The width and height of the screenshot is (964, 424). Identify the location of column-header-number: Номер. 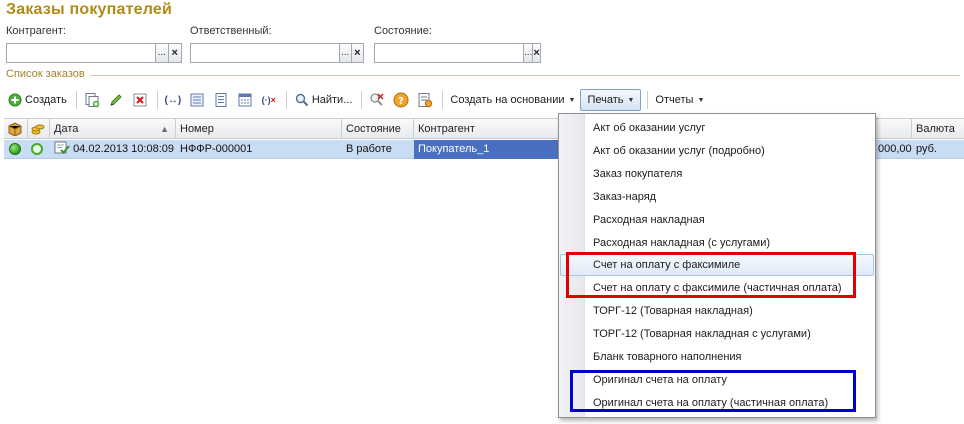
(259, 129).